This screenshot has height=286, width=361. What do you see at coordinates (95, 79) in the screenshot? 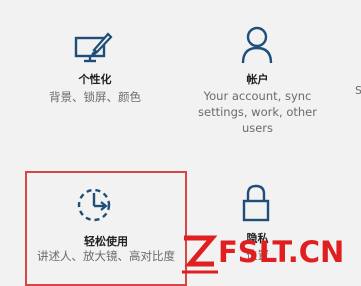
I see `tile-title: 个性化` at bounding box center [95, 79].